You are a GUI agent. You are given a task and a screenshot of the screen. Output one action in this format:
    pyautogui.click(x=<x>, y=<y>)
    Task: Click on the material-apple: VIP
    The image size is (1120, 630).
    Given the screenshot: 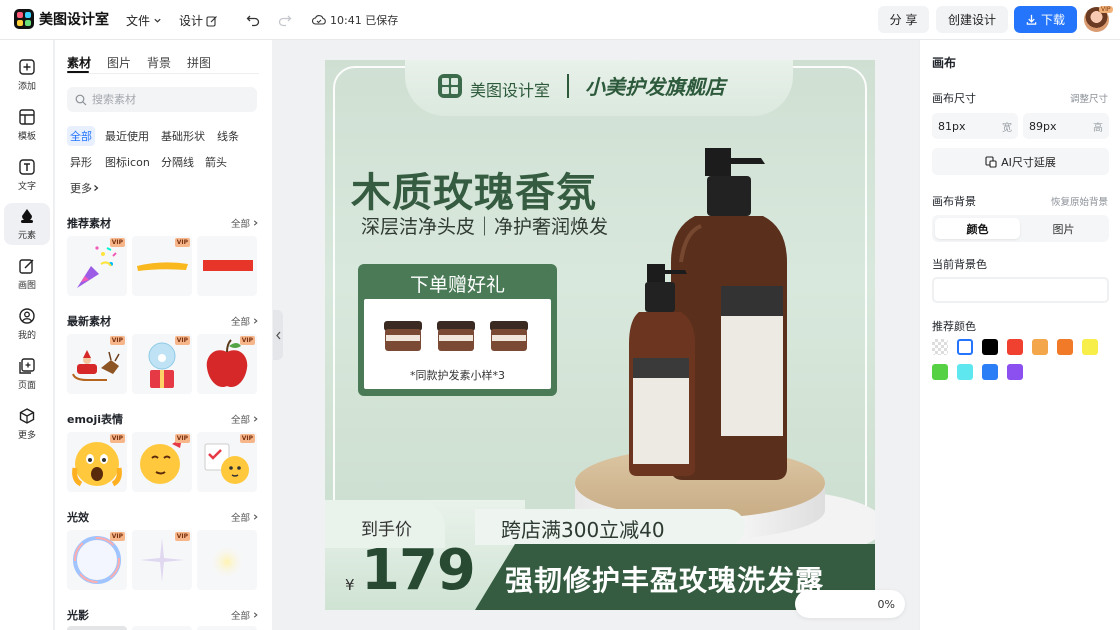 What is the action you would take?
    pyautogui.click(x=227, y=364)
    